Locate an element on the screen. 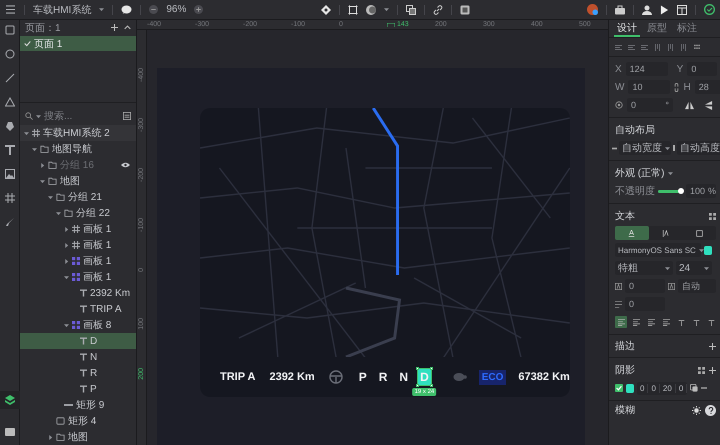 Image resolution: width=720 pixels, height=445 pixels. shadow-checkbox is located at coordinates (619, 388).